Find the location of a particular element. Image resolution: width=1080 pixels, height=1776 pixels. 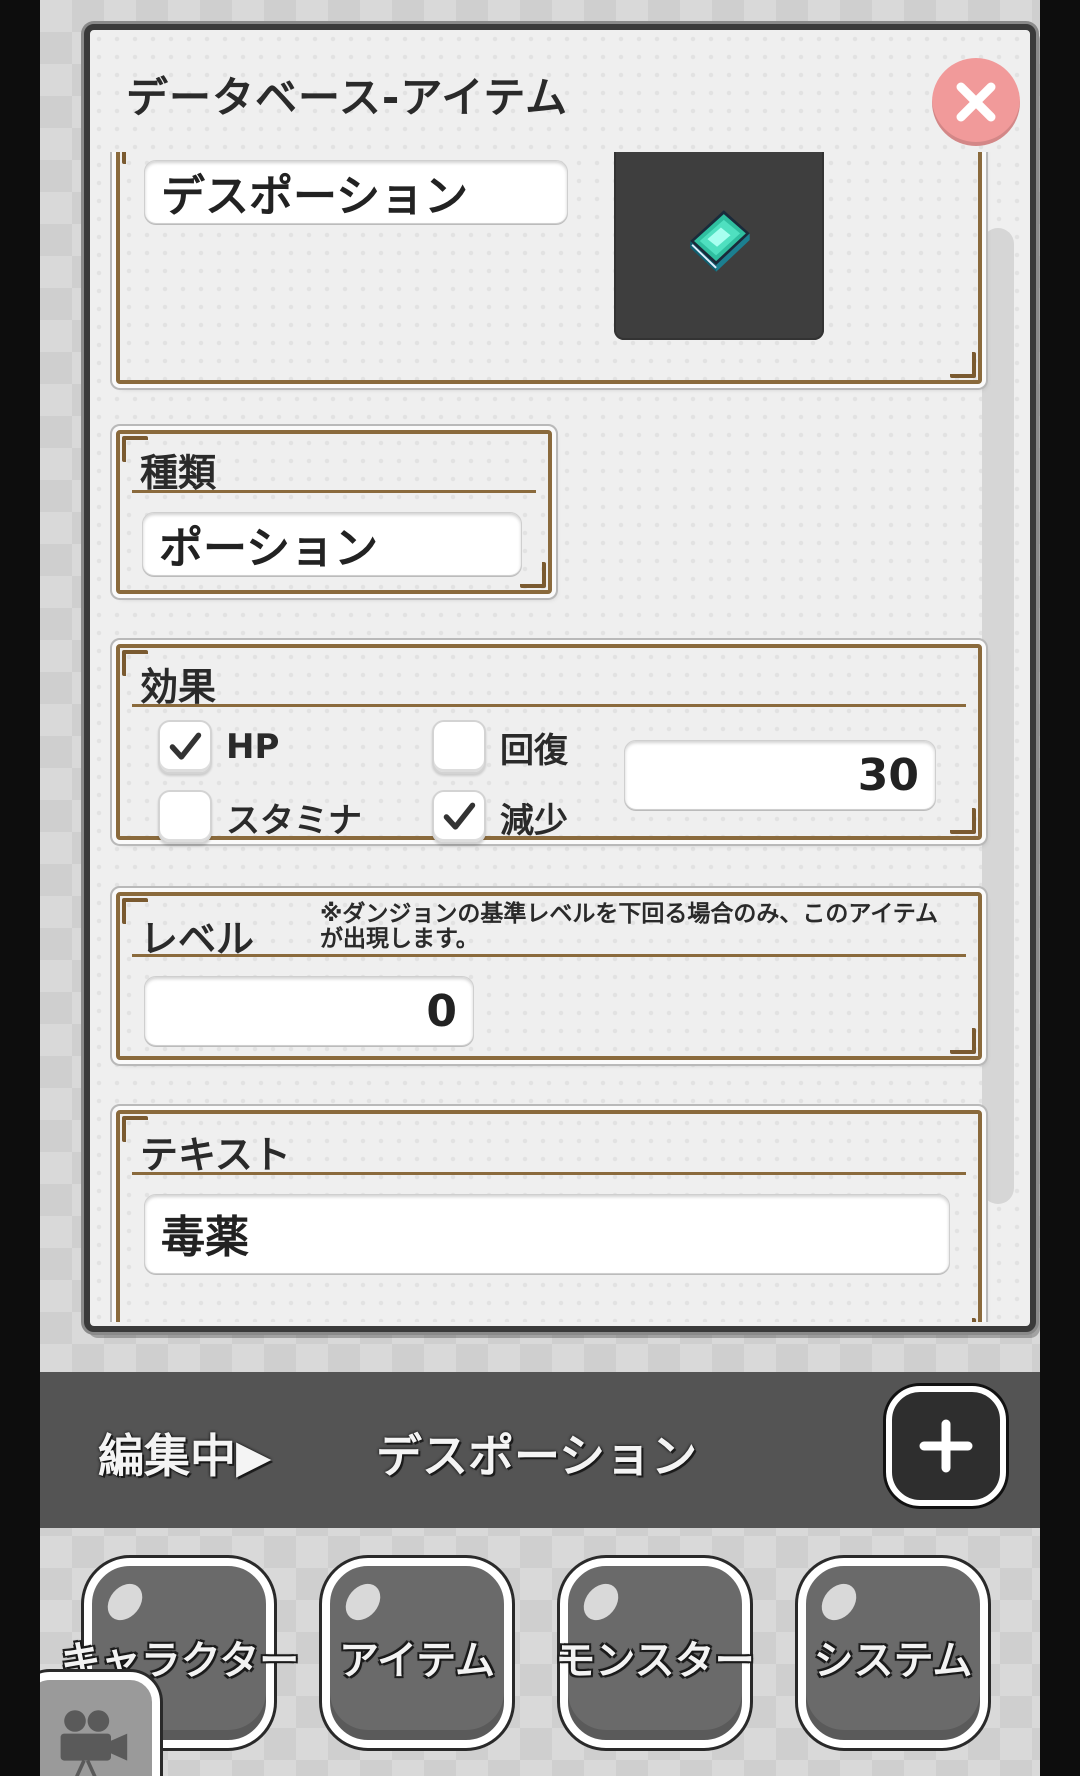

editing-item-name: デスポーション is located at coordinates (537, 1456).